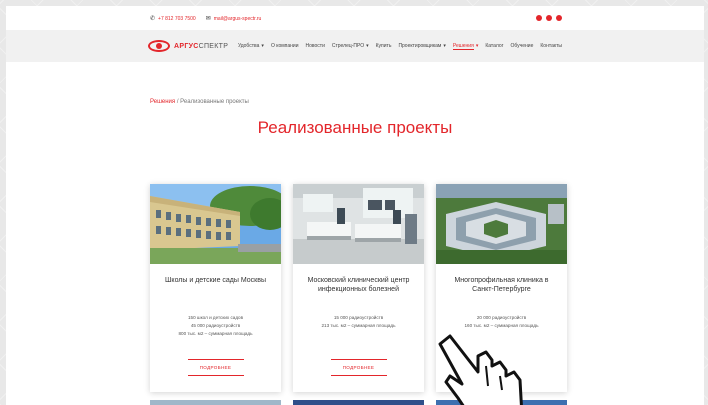 This screenshot has height=405, width=708. What do you see at coordinates (355, 127) in the screenshot?
I see `page-title: Реализованные проекты` at bounding box center [355, 127].